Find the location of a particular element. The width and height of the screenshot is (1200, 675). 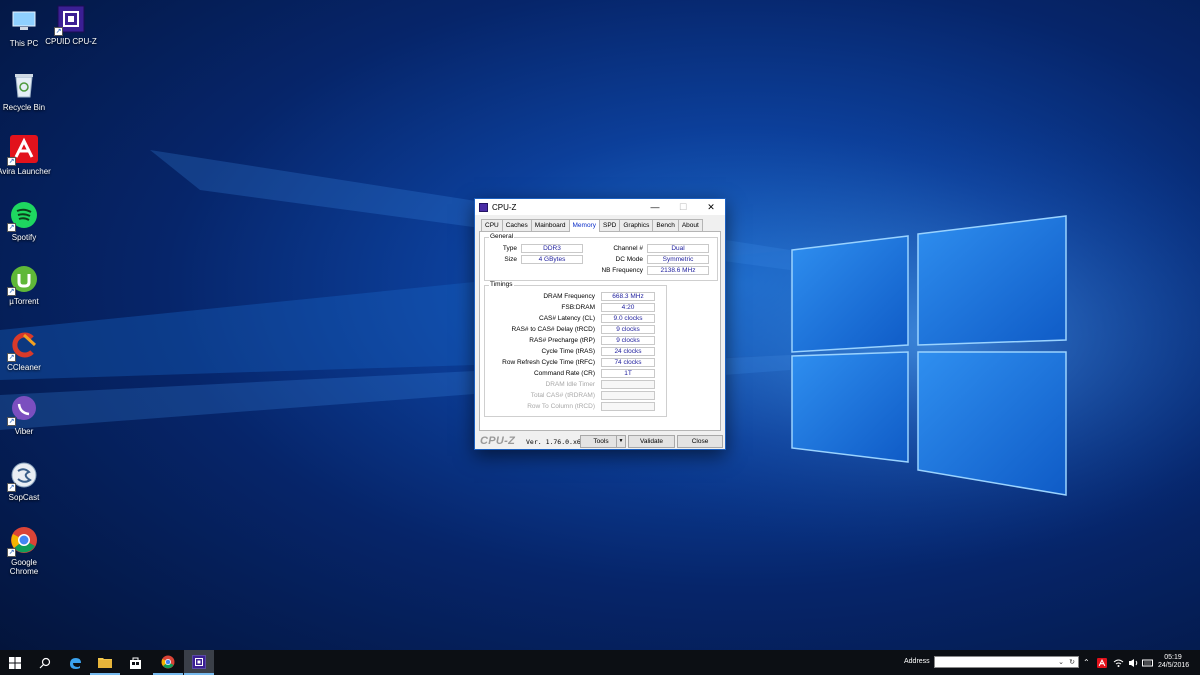

cycle-time-label: Cycle Time (tRAS) is located at coordinates (568, 351).